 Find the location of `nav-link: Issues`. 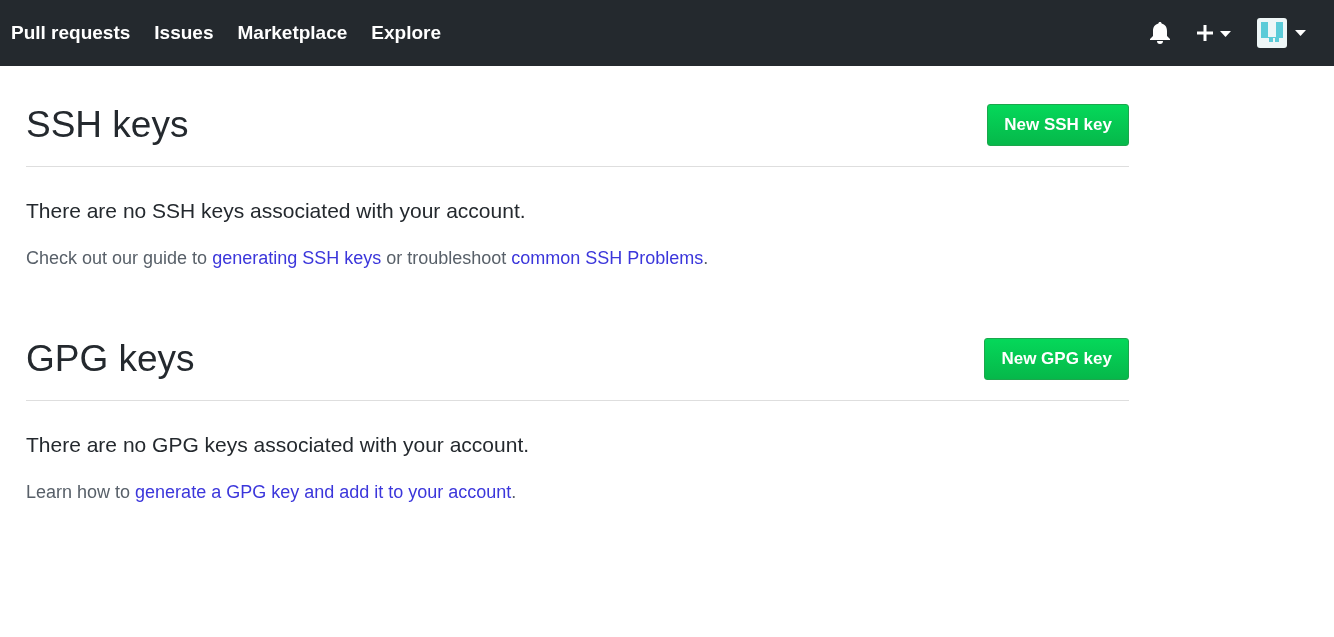

nav-link: Issues is located at coordinates (184, 33).